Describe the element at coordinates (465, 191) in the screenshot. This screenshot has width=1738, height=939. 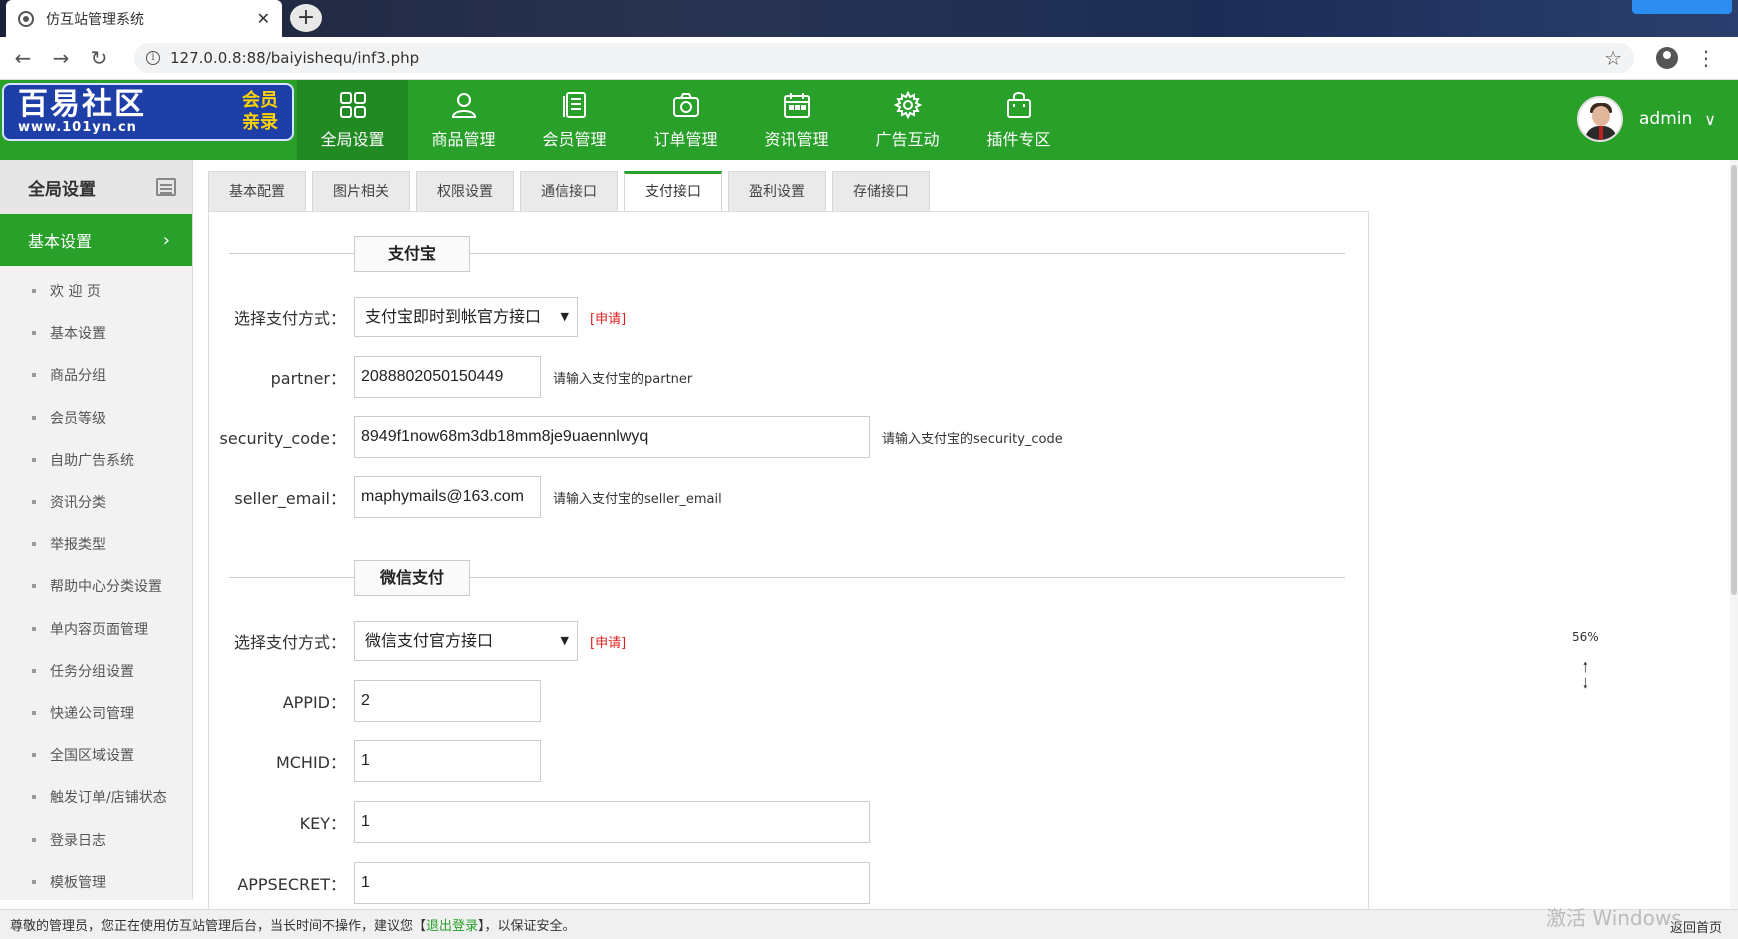
I see `tab-permission: 权限设置` at that location.